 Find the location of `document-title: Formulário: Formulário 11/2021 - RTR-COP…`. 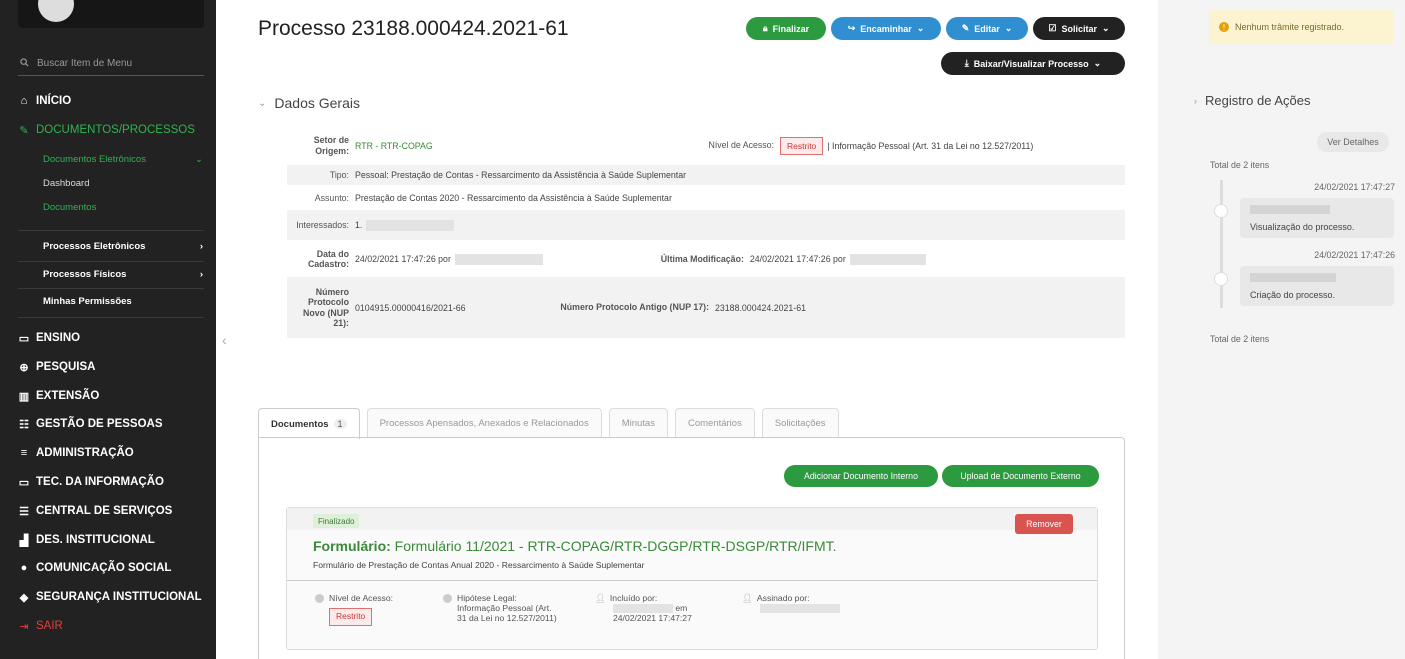

document-title: Formulário: Formulário 11/2021 - RTR-COP… is located at coordinates (575, 546).